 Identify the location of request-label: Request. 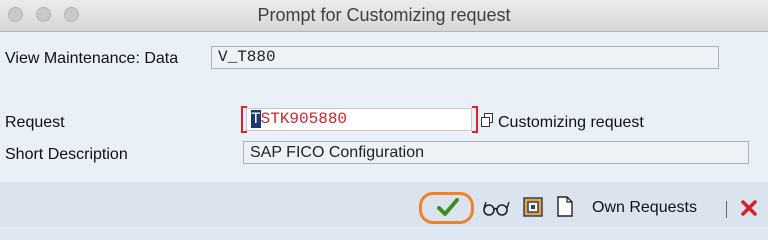
(35, 122).